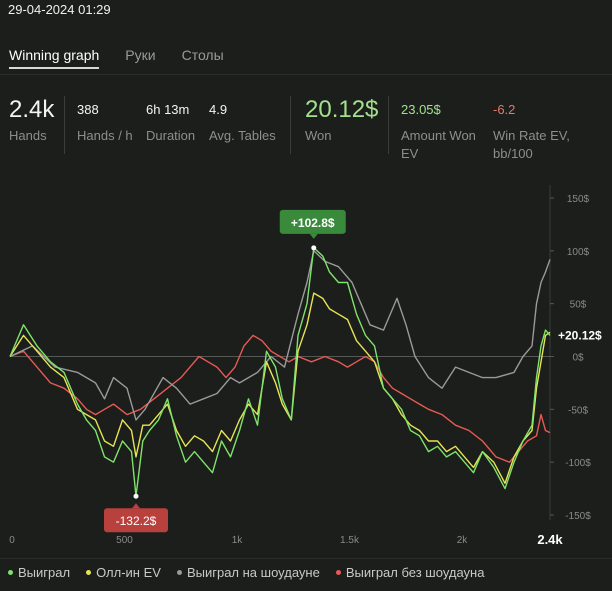 The width and height of the screenshot is (612, 591). I want to click on stat-win-rate-ev-label: Win Rate EV, bb/100, so click(531, 144).